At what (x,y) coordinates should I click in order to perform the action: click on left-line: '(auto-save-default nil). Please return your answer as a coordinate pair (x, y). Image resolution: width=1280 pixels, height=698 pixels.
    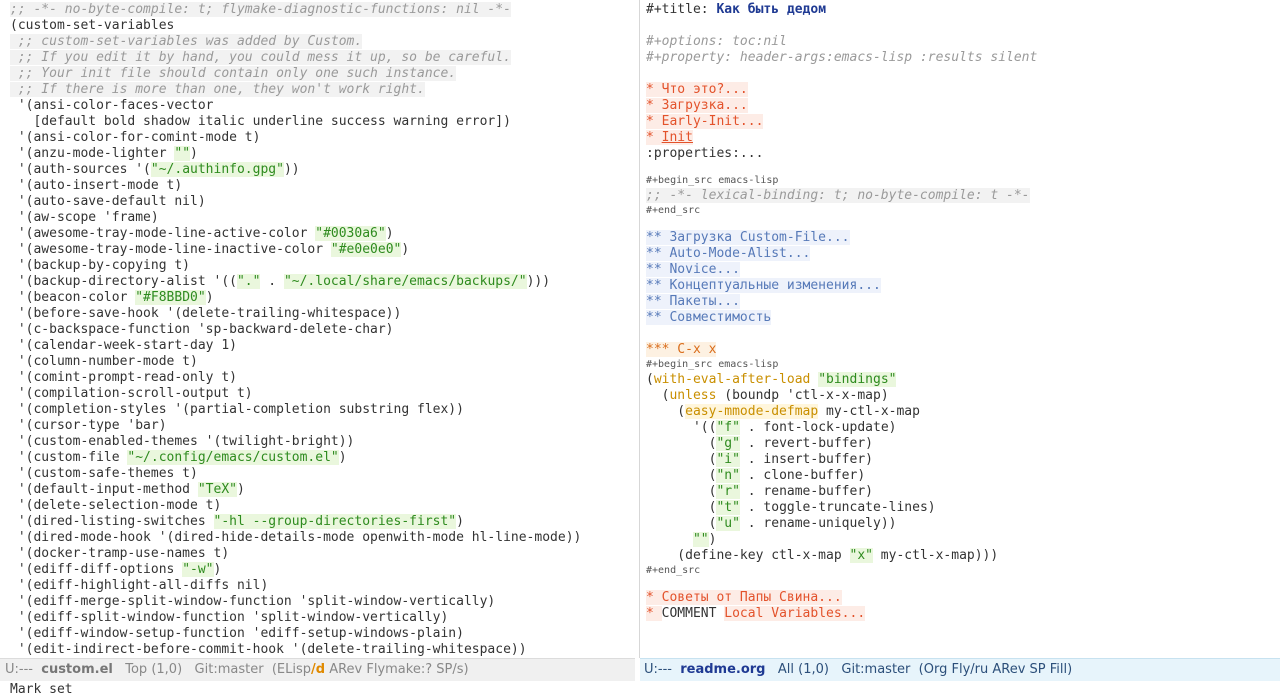
    Looking at the image, I should click on (319, 202).